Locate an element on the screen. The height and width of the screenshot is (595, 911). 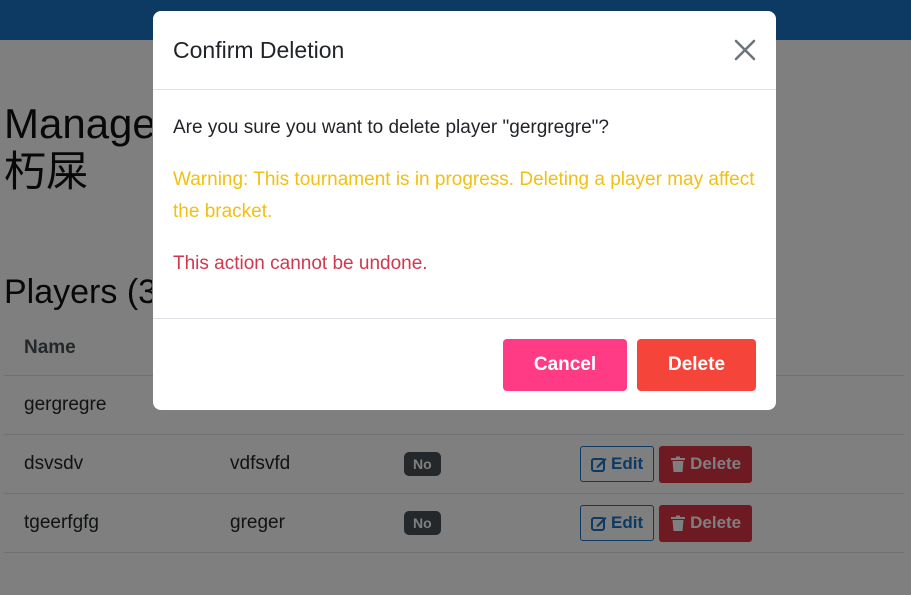
modal-header: Confirm Deletion is located at coordinates (464, 50).